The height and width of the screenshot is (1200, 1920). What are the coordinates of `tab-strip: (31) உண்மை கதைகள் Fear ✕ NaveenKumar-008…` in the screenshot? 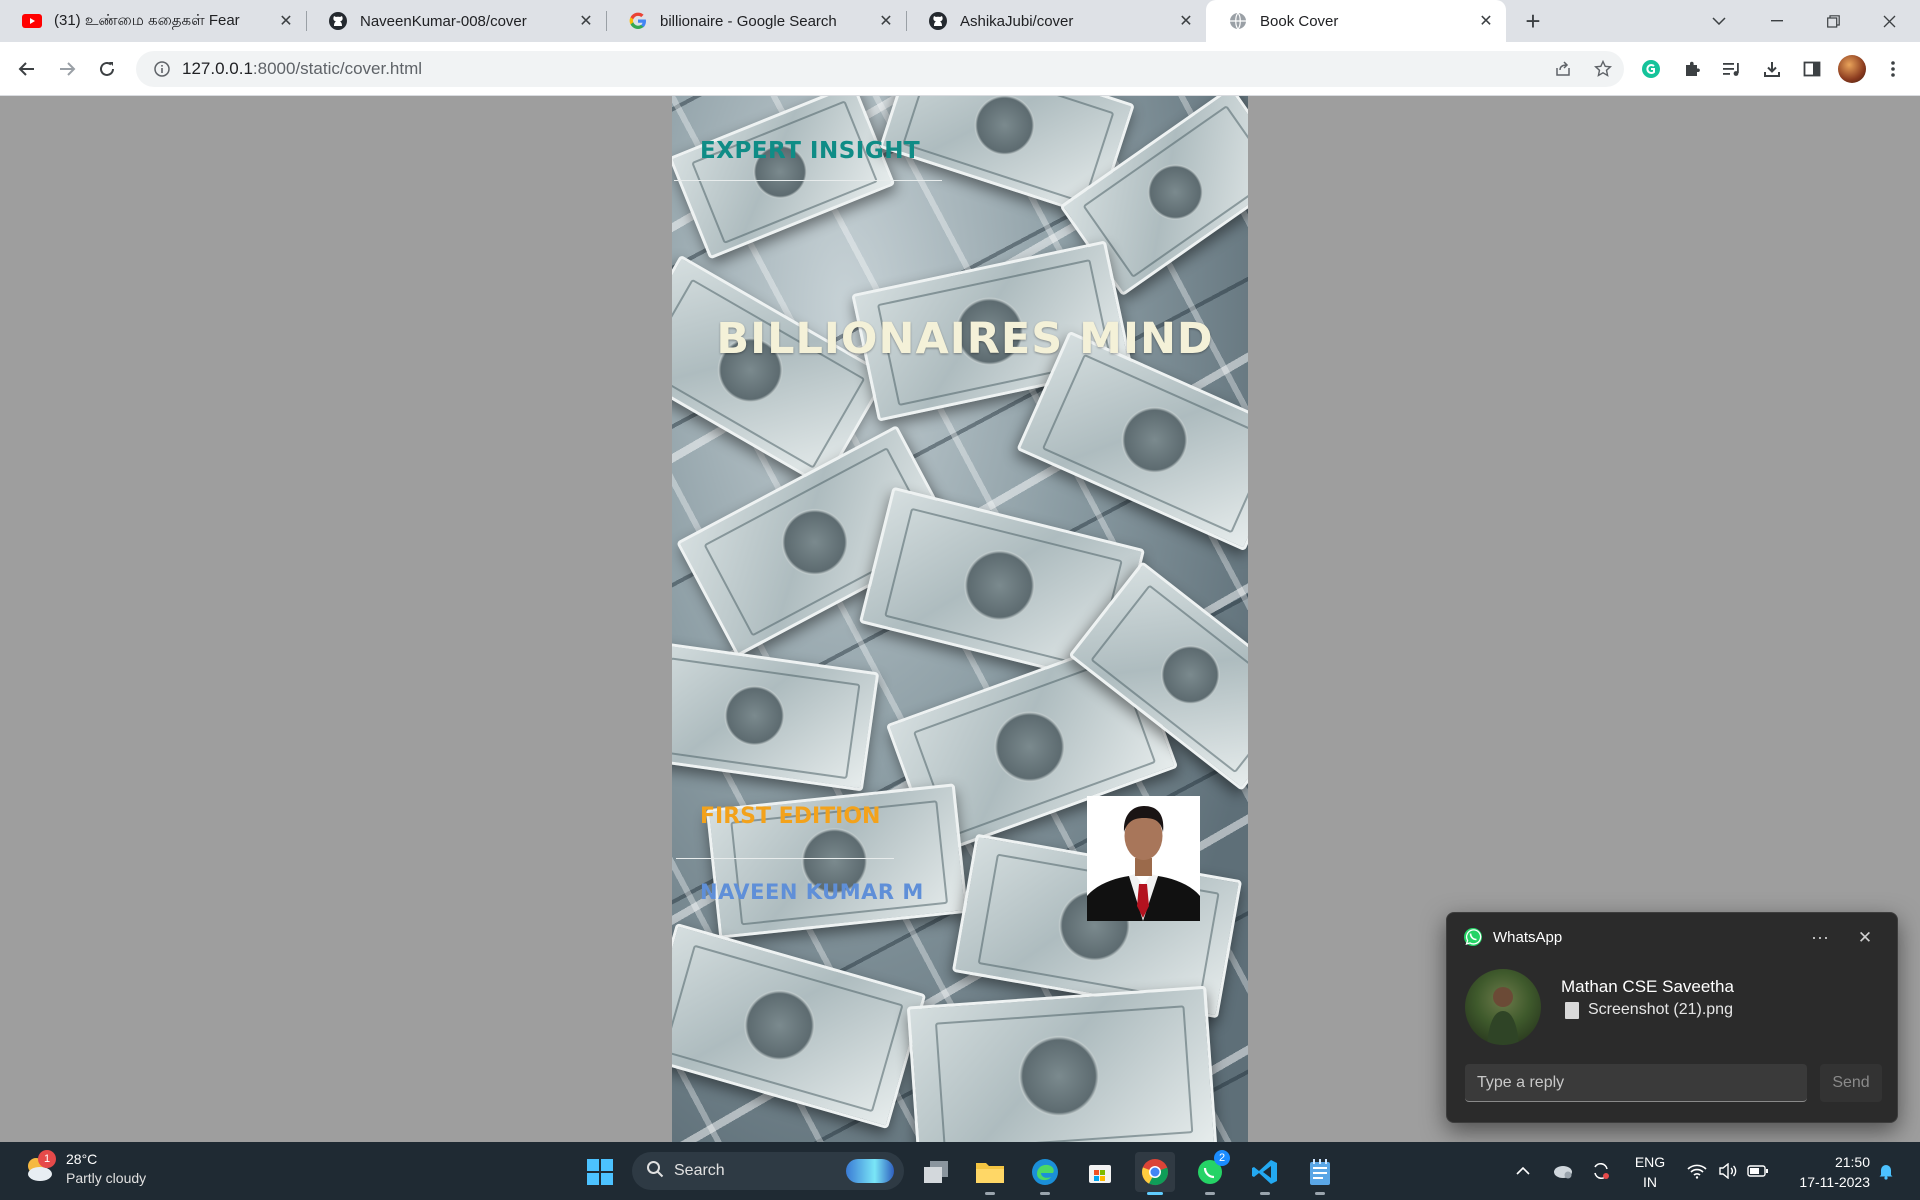 It's located at (960, 21).